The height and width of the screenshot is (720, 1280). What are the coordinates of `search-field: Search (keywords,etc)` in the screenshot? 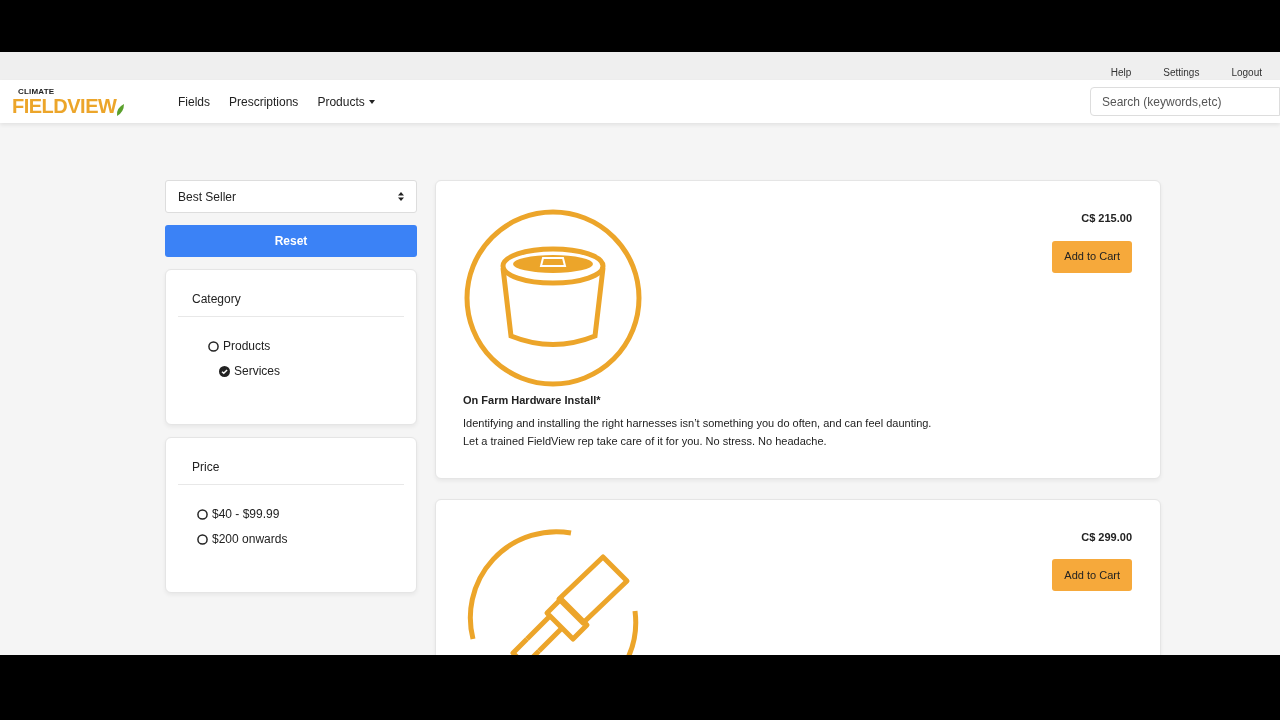 It's located at (1185, 101).